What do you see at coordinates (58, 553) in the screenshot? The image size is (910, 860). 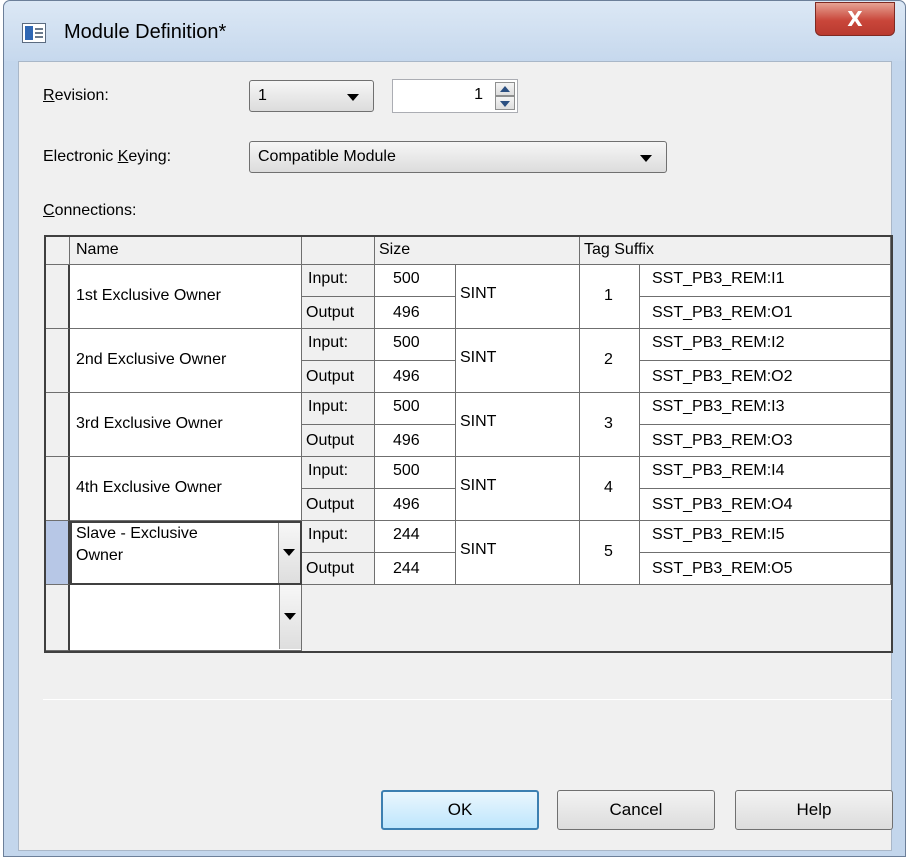 I see `row-selector-active` at bounding box center [58, 553].